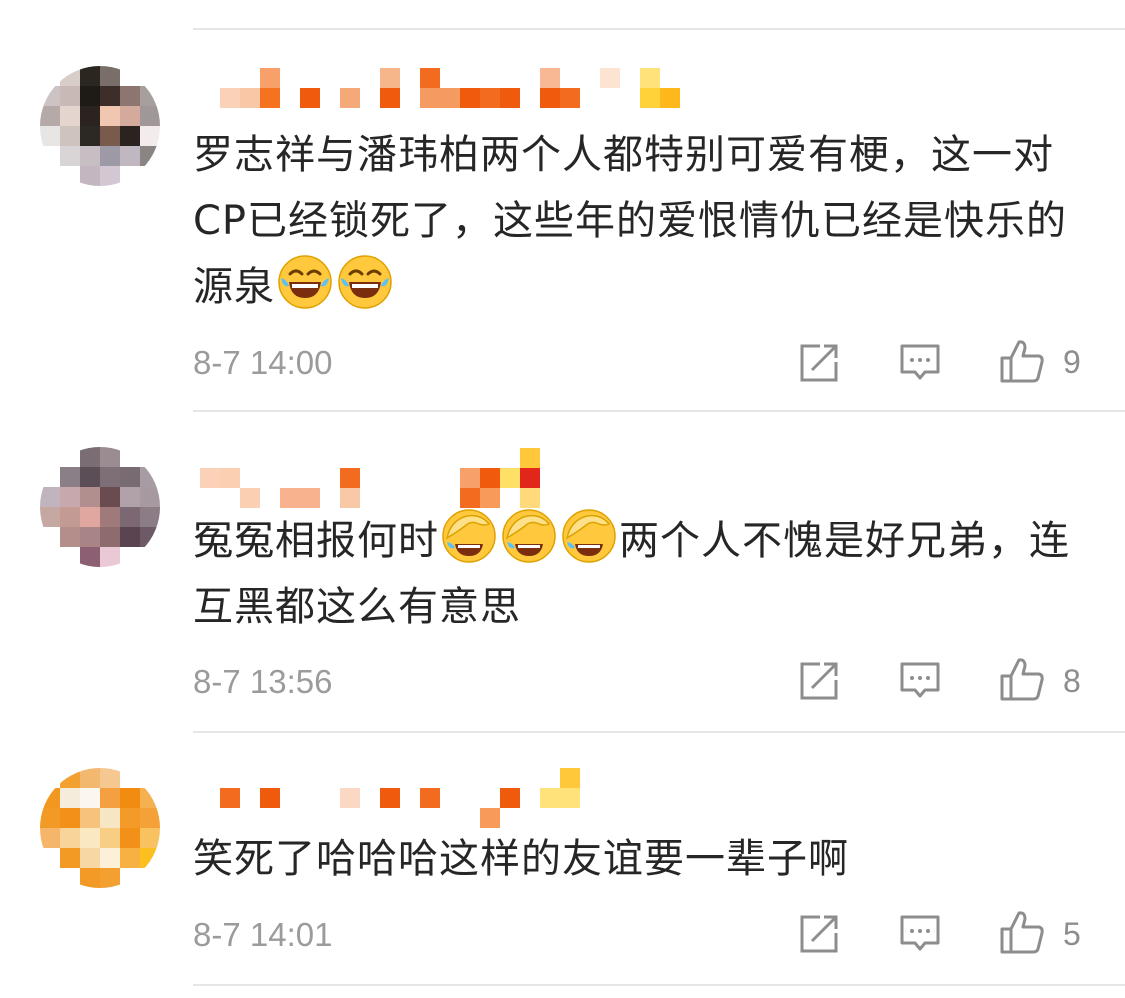 Image resolution: width=1125 pixels, height=998 pixels. What do you see at coordinates (659, 29) in the screenshot?
I see `top-divider` at bounding box center [659, 29].